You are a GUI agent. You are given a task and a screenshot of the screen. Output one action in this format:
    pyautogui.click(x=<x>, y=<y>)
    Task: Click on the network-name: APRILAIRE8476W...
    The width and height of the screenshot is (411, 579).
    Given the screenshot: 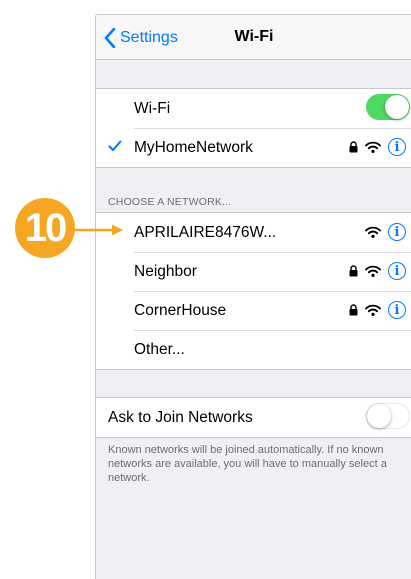 What is the action you would take?
    pyautogui.click(x=205, y=232)
    